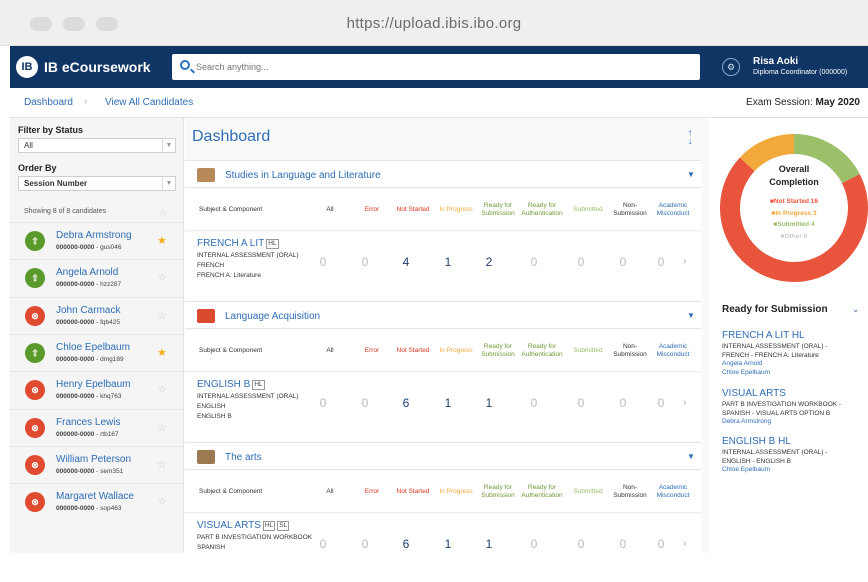 The height and width of the screenshot is (582, 868). I want to click on subject-title: ENGLISH B HL, so click(231, 384).